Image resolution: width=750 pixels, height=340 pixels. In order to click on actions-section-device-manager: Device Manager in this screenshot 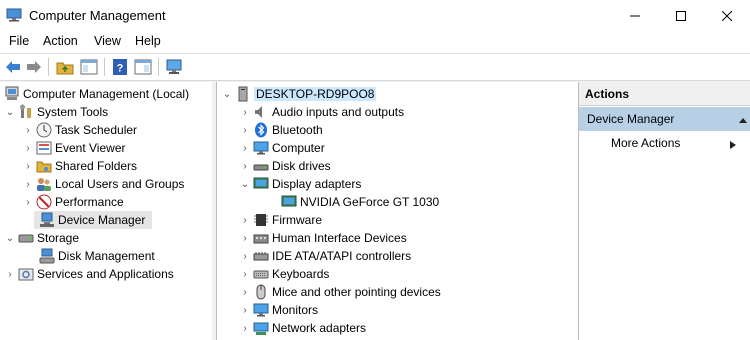, I will do `click(664, 119)`.